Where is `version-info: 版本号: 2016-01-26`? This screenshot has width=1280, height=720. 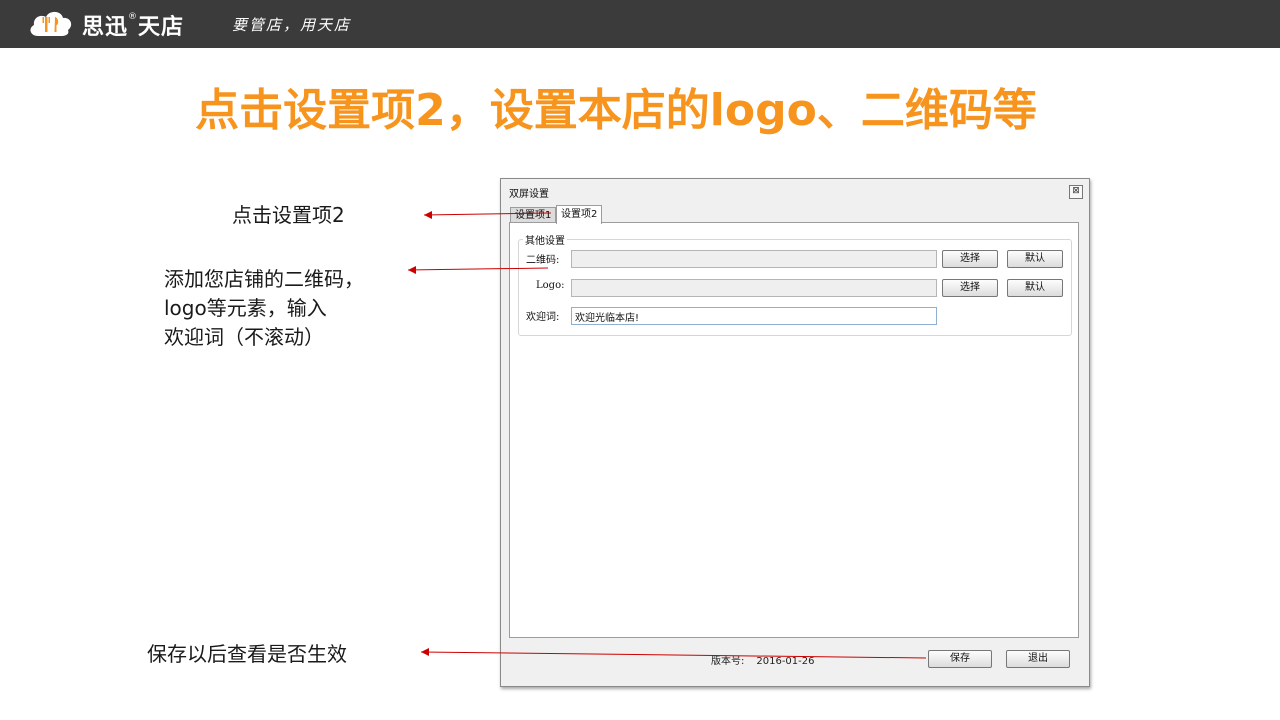 version-info: 版本号: 2016-01-26 is located at coordinates (763, 659).